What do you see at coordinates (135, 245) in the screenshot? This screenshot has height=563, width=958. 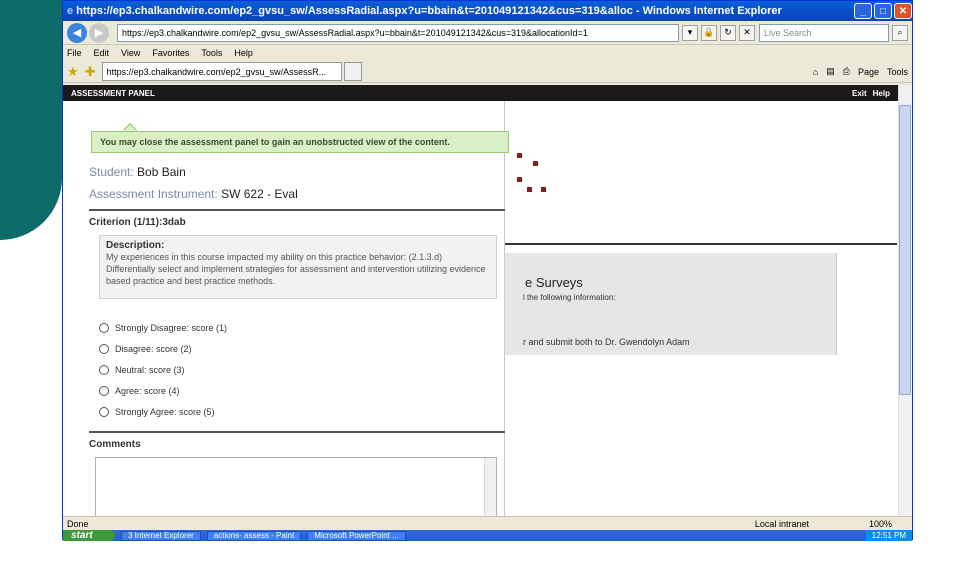 I see `description-label: Description:` at bounding box center [135, 245].